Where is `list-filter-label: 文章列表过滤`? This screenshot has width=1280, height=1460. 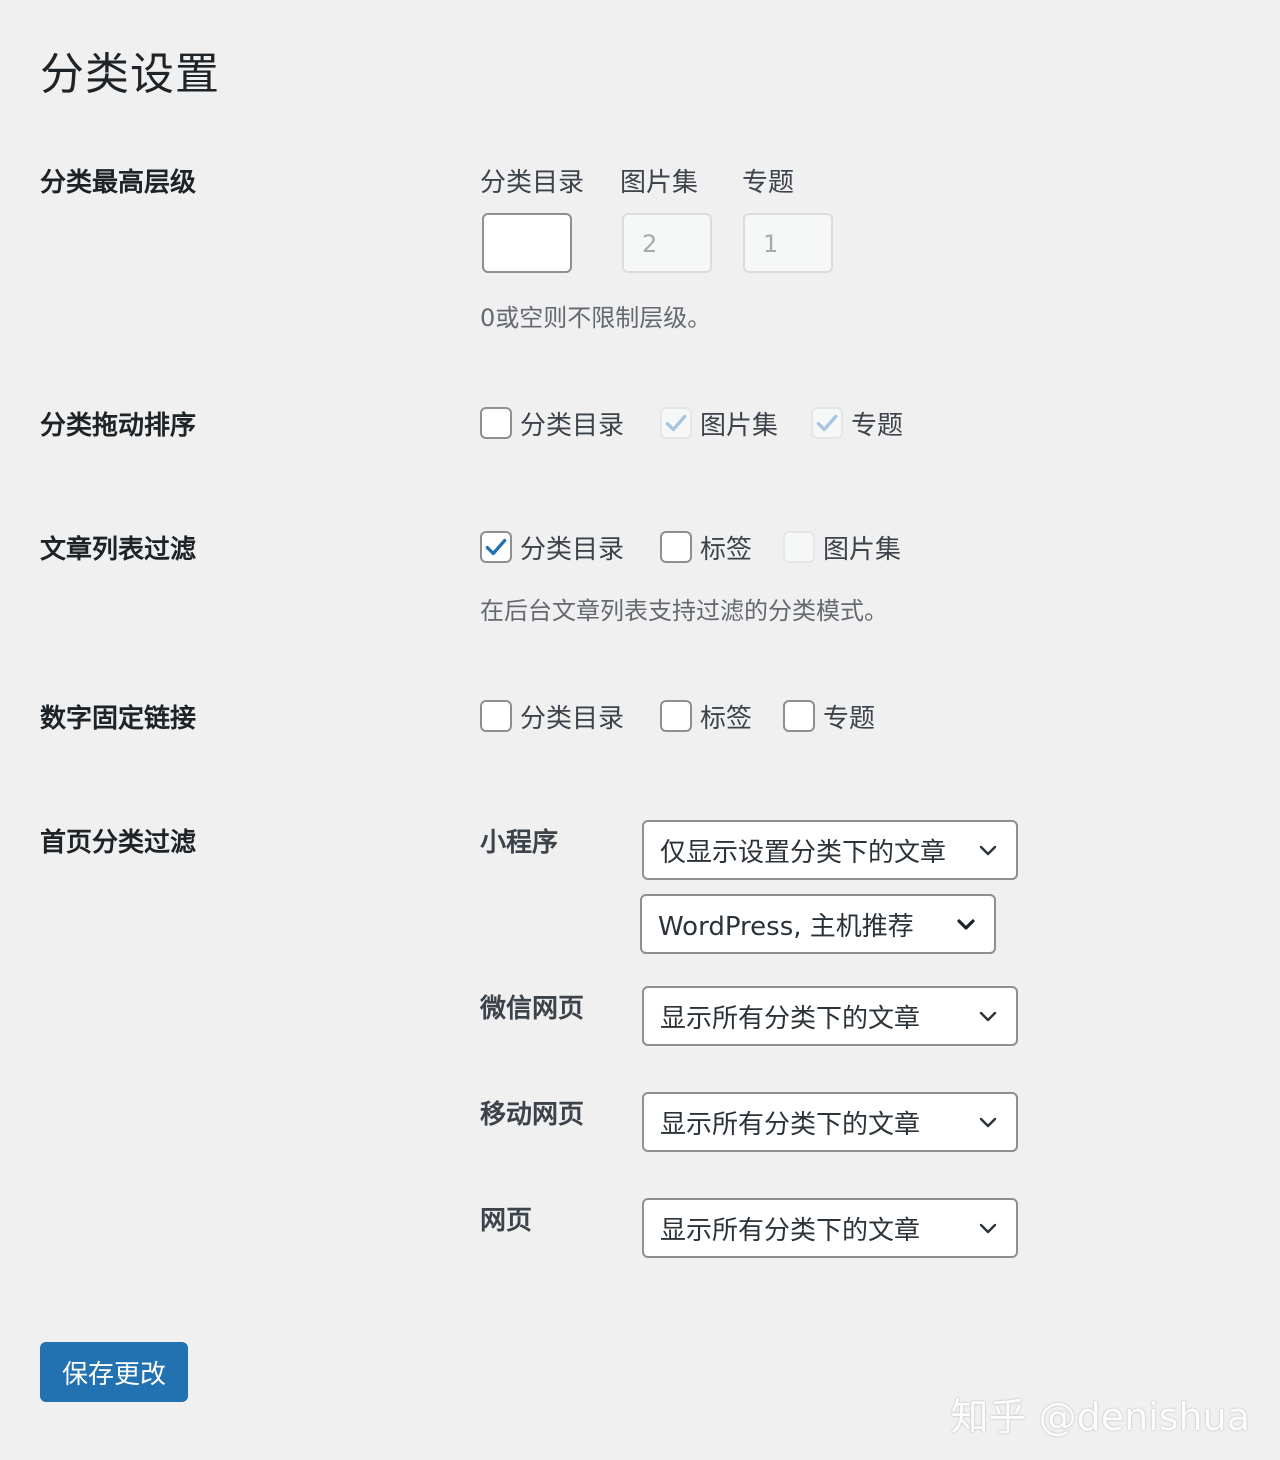
list-filter-label: 文章列表过滤 is located at coordinates (118, 550).